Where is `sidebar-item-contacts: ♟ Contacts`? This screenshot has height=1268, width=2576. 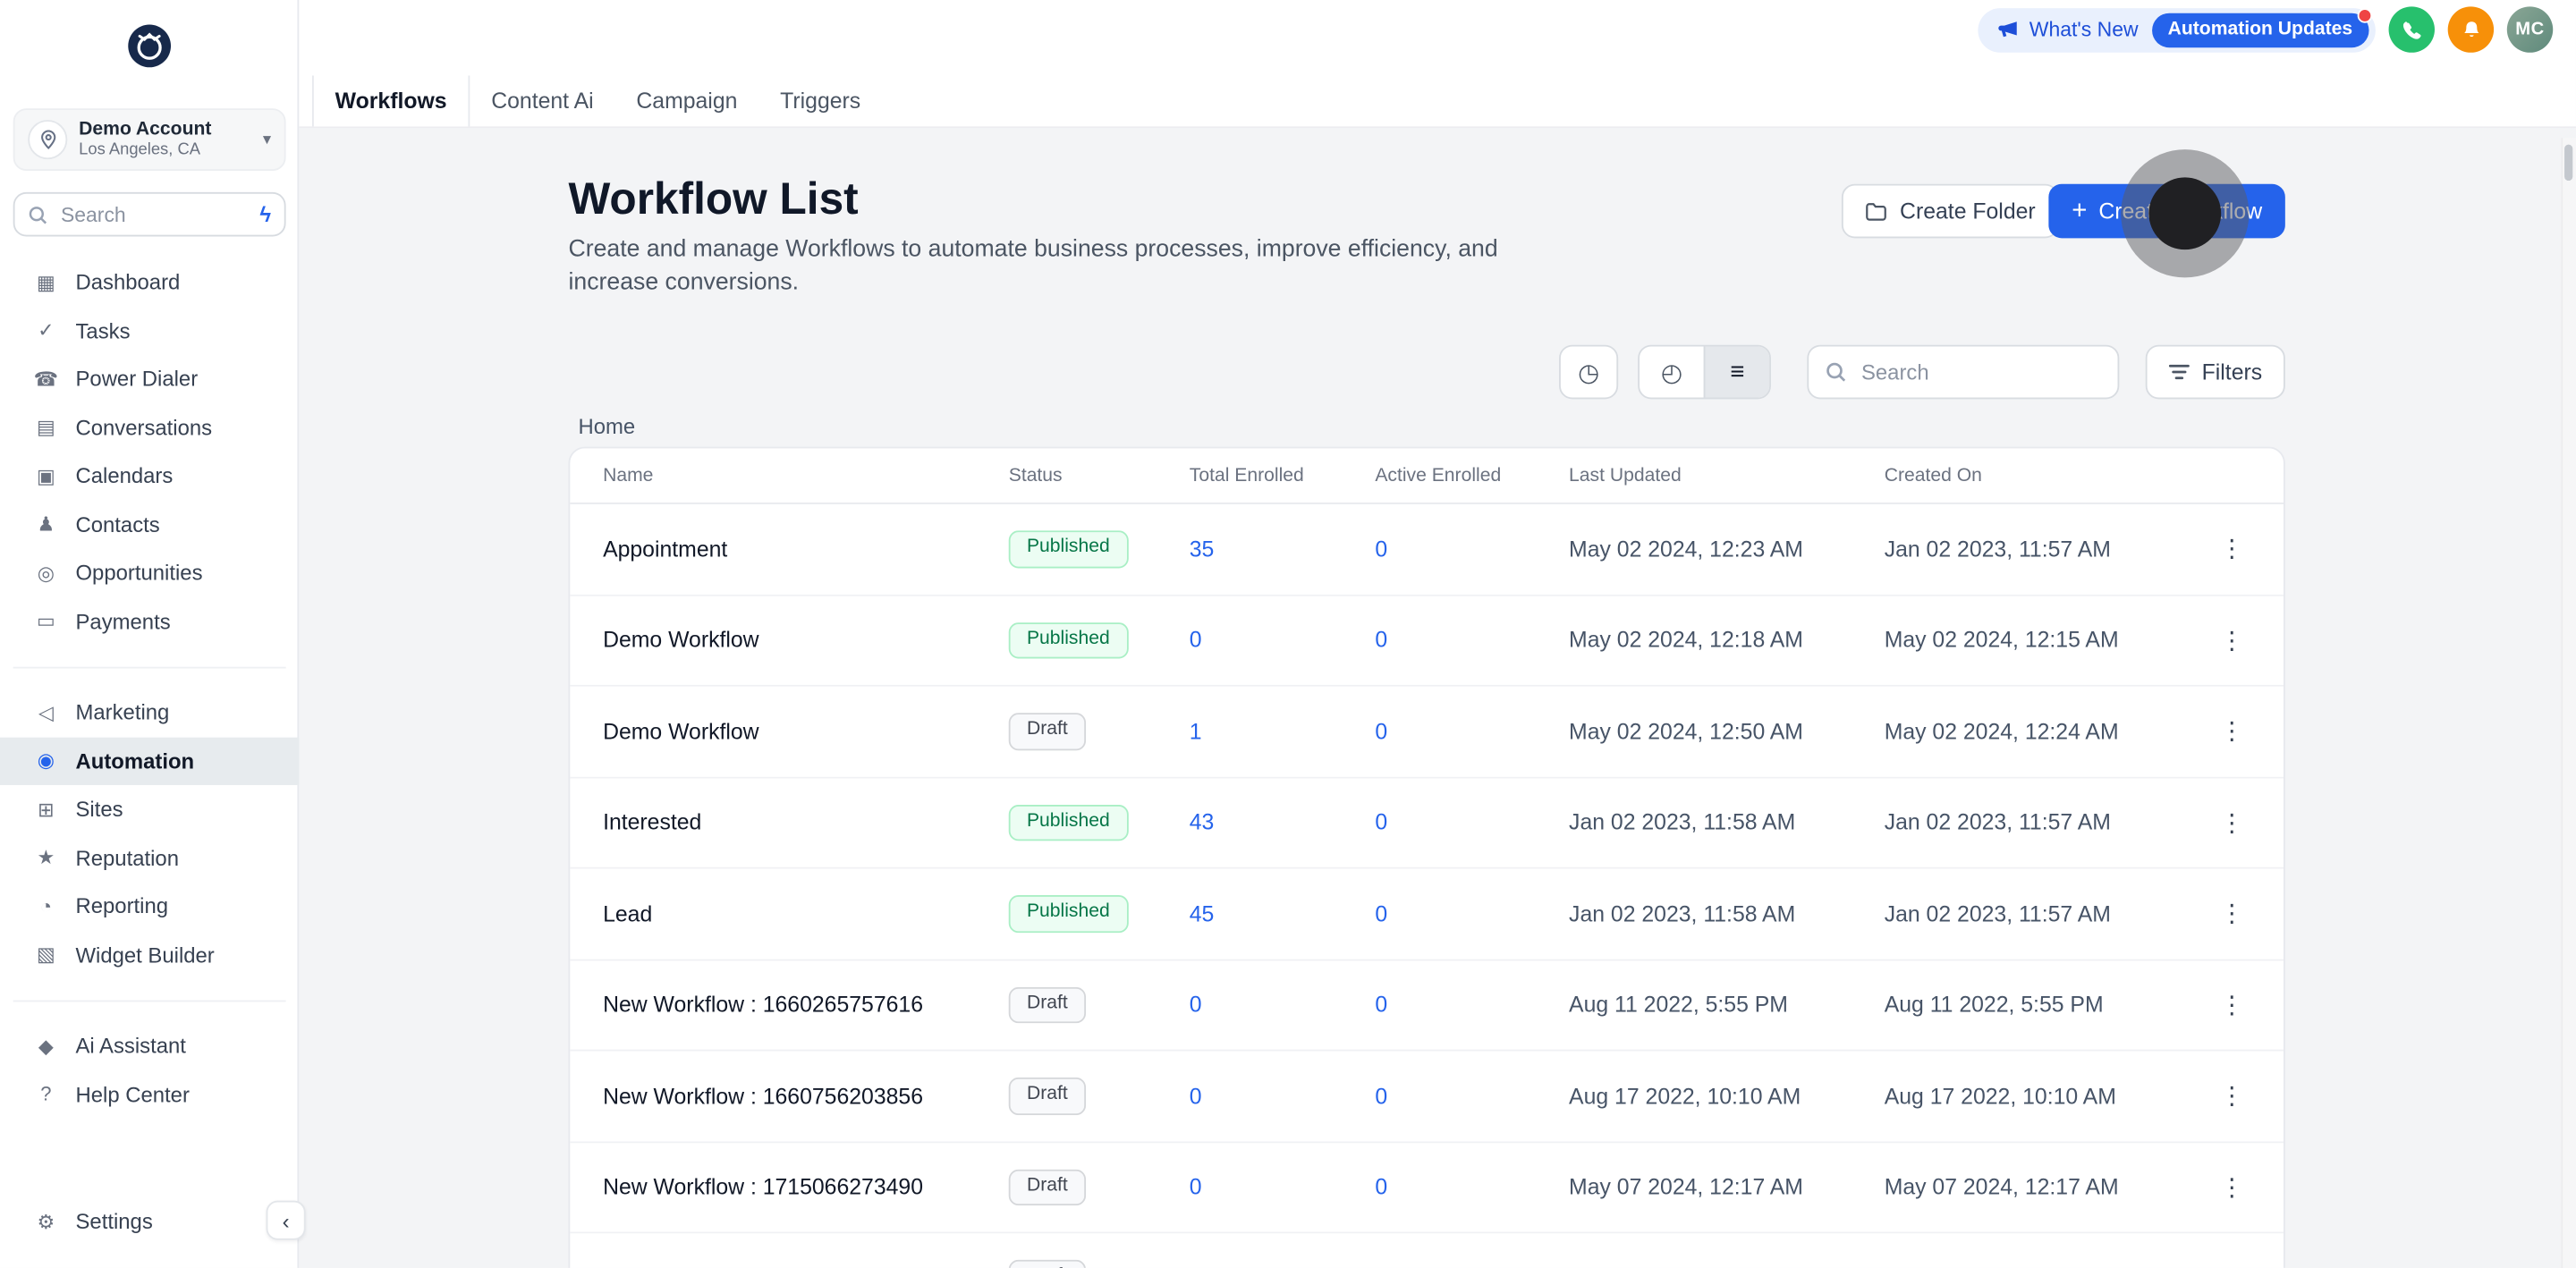
sidebar-item-contacts: ♟ Contacts is located at coordinates (149, 524).